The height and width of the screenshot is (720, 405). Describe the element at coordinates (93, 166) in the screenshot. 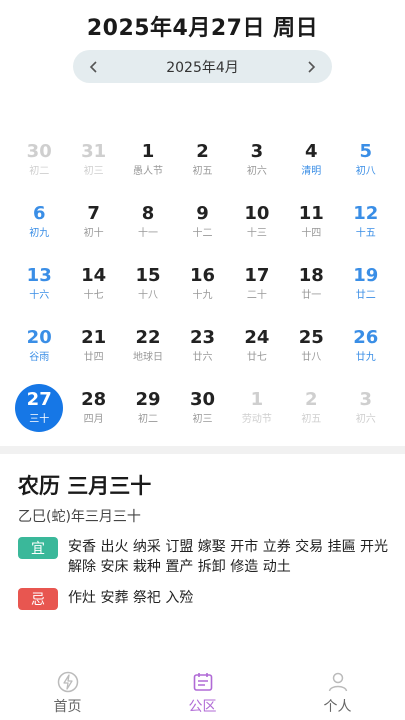

I see `calendar-day: 31 初三` at that location.